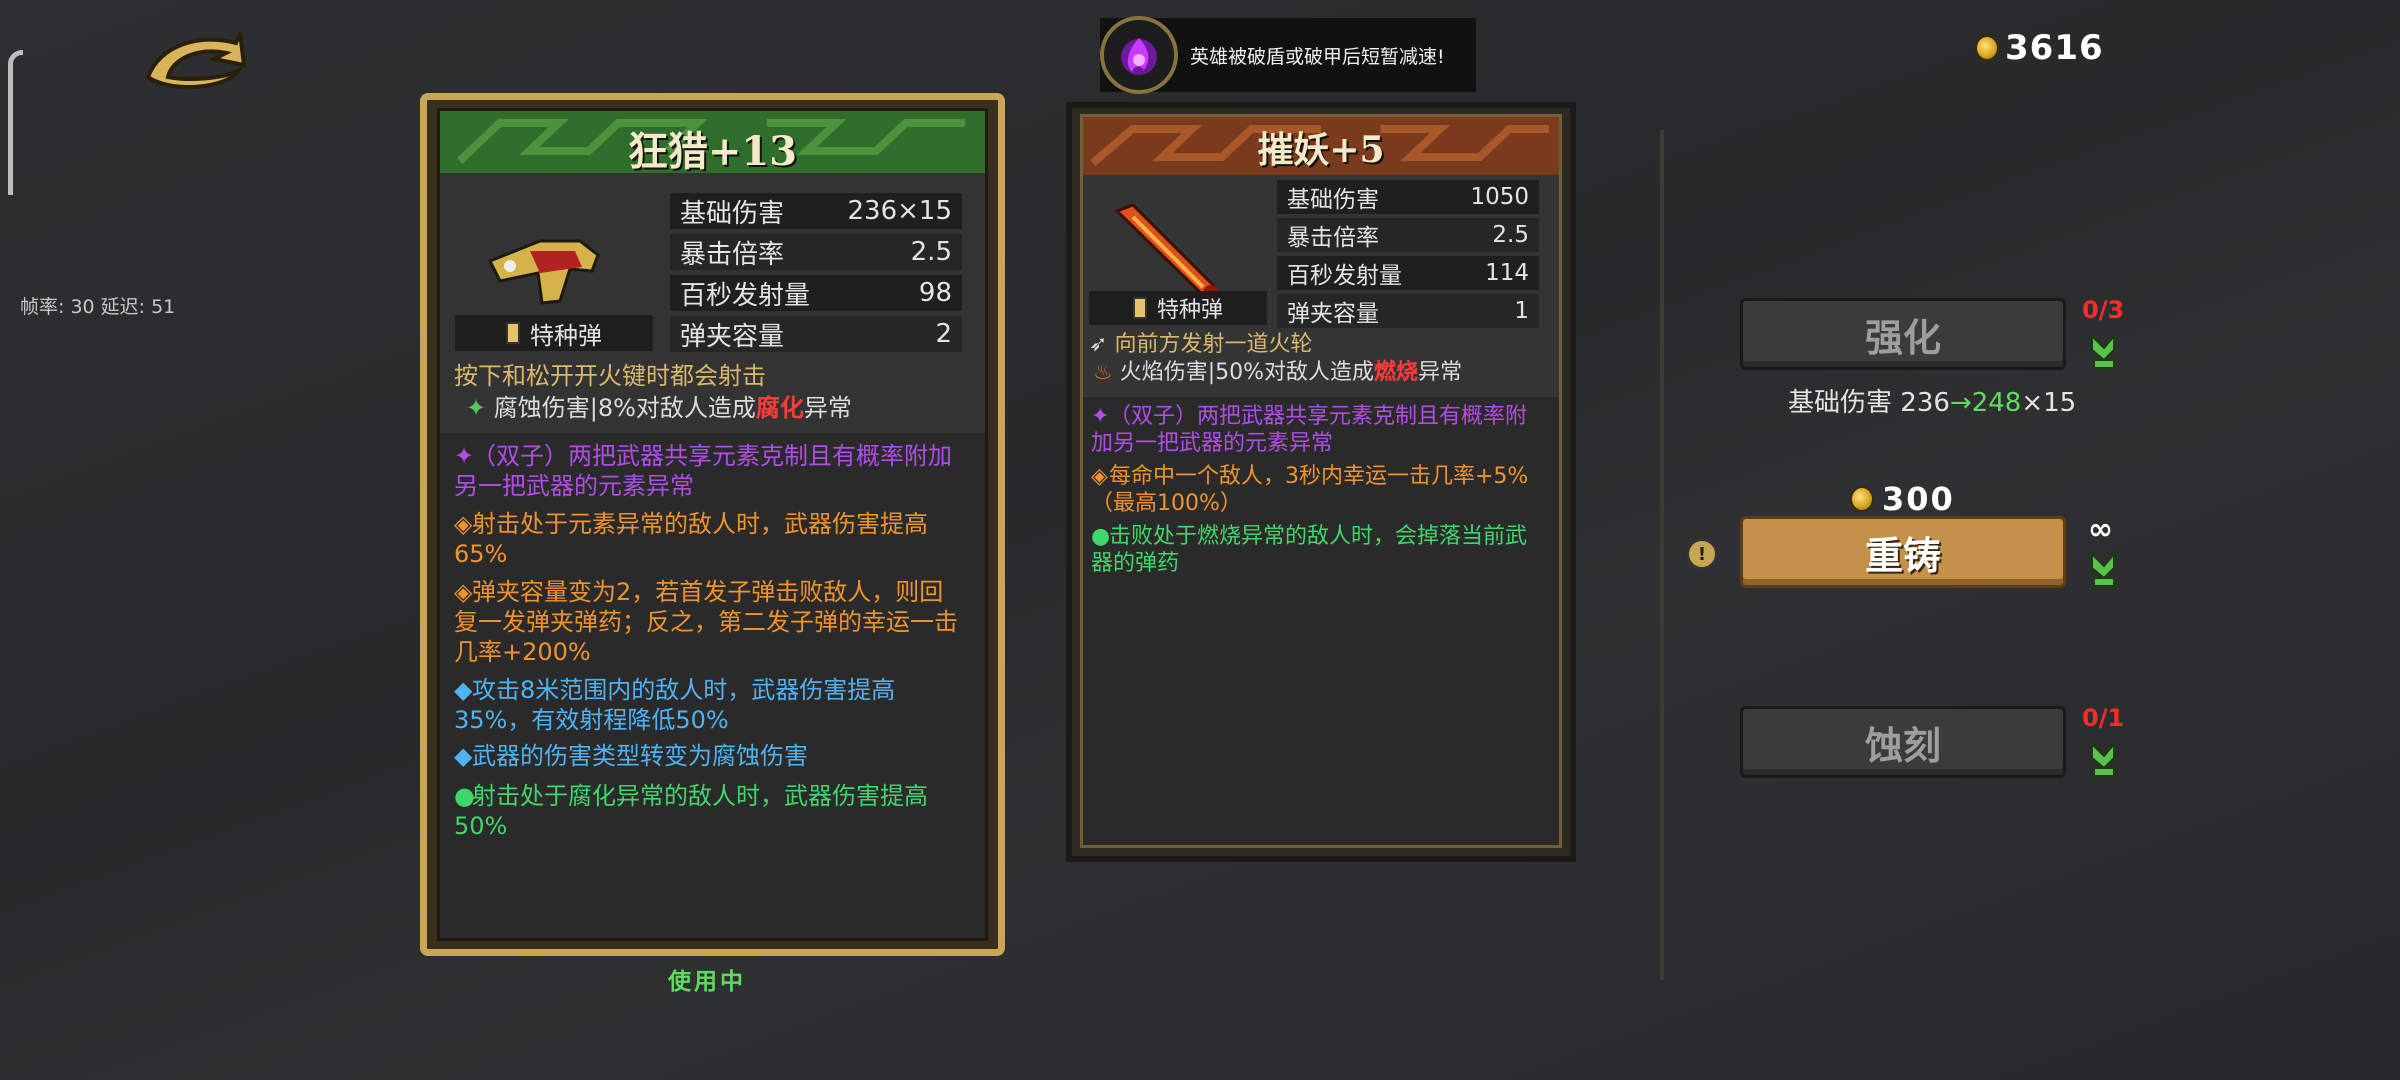  I want to click on engrave-button: 蚀刻, so click(1903, 742).